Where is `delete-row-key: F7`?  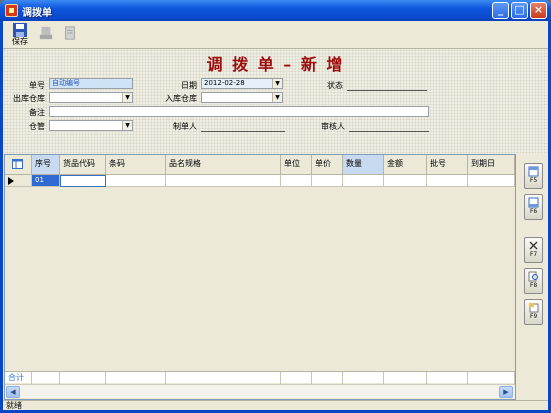 delete-row-key: F7 is located at coordinates (533, 254).